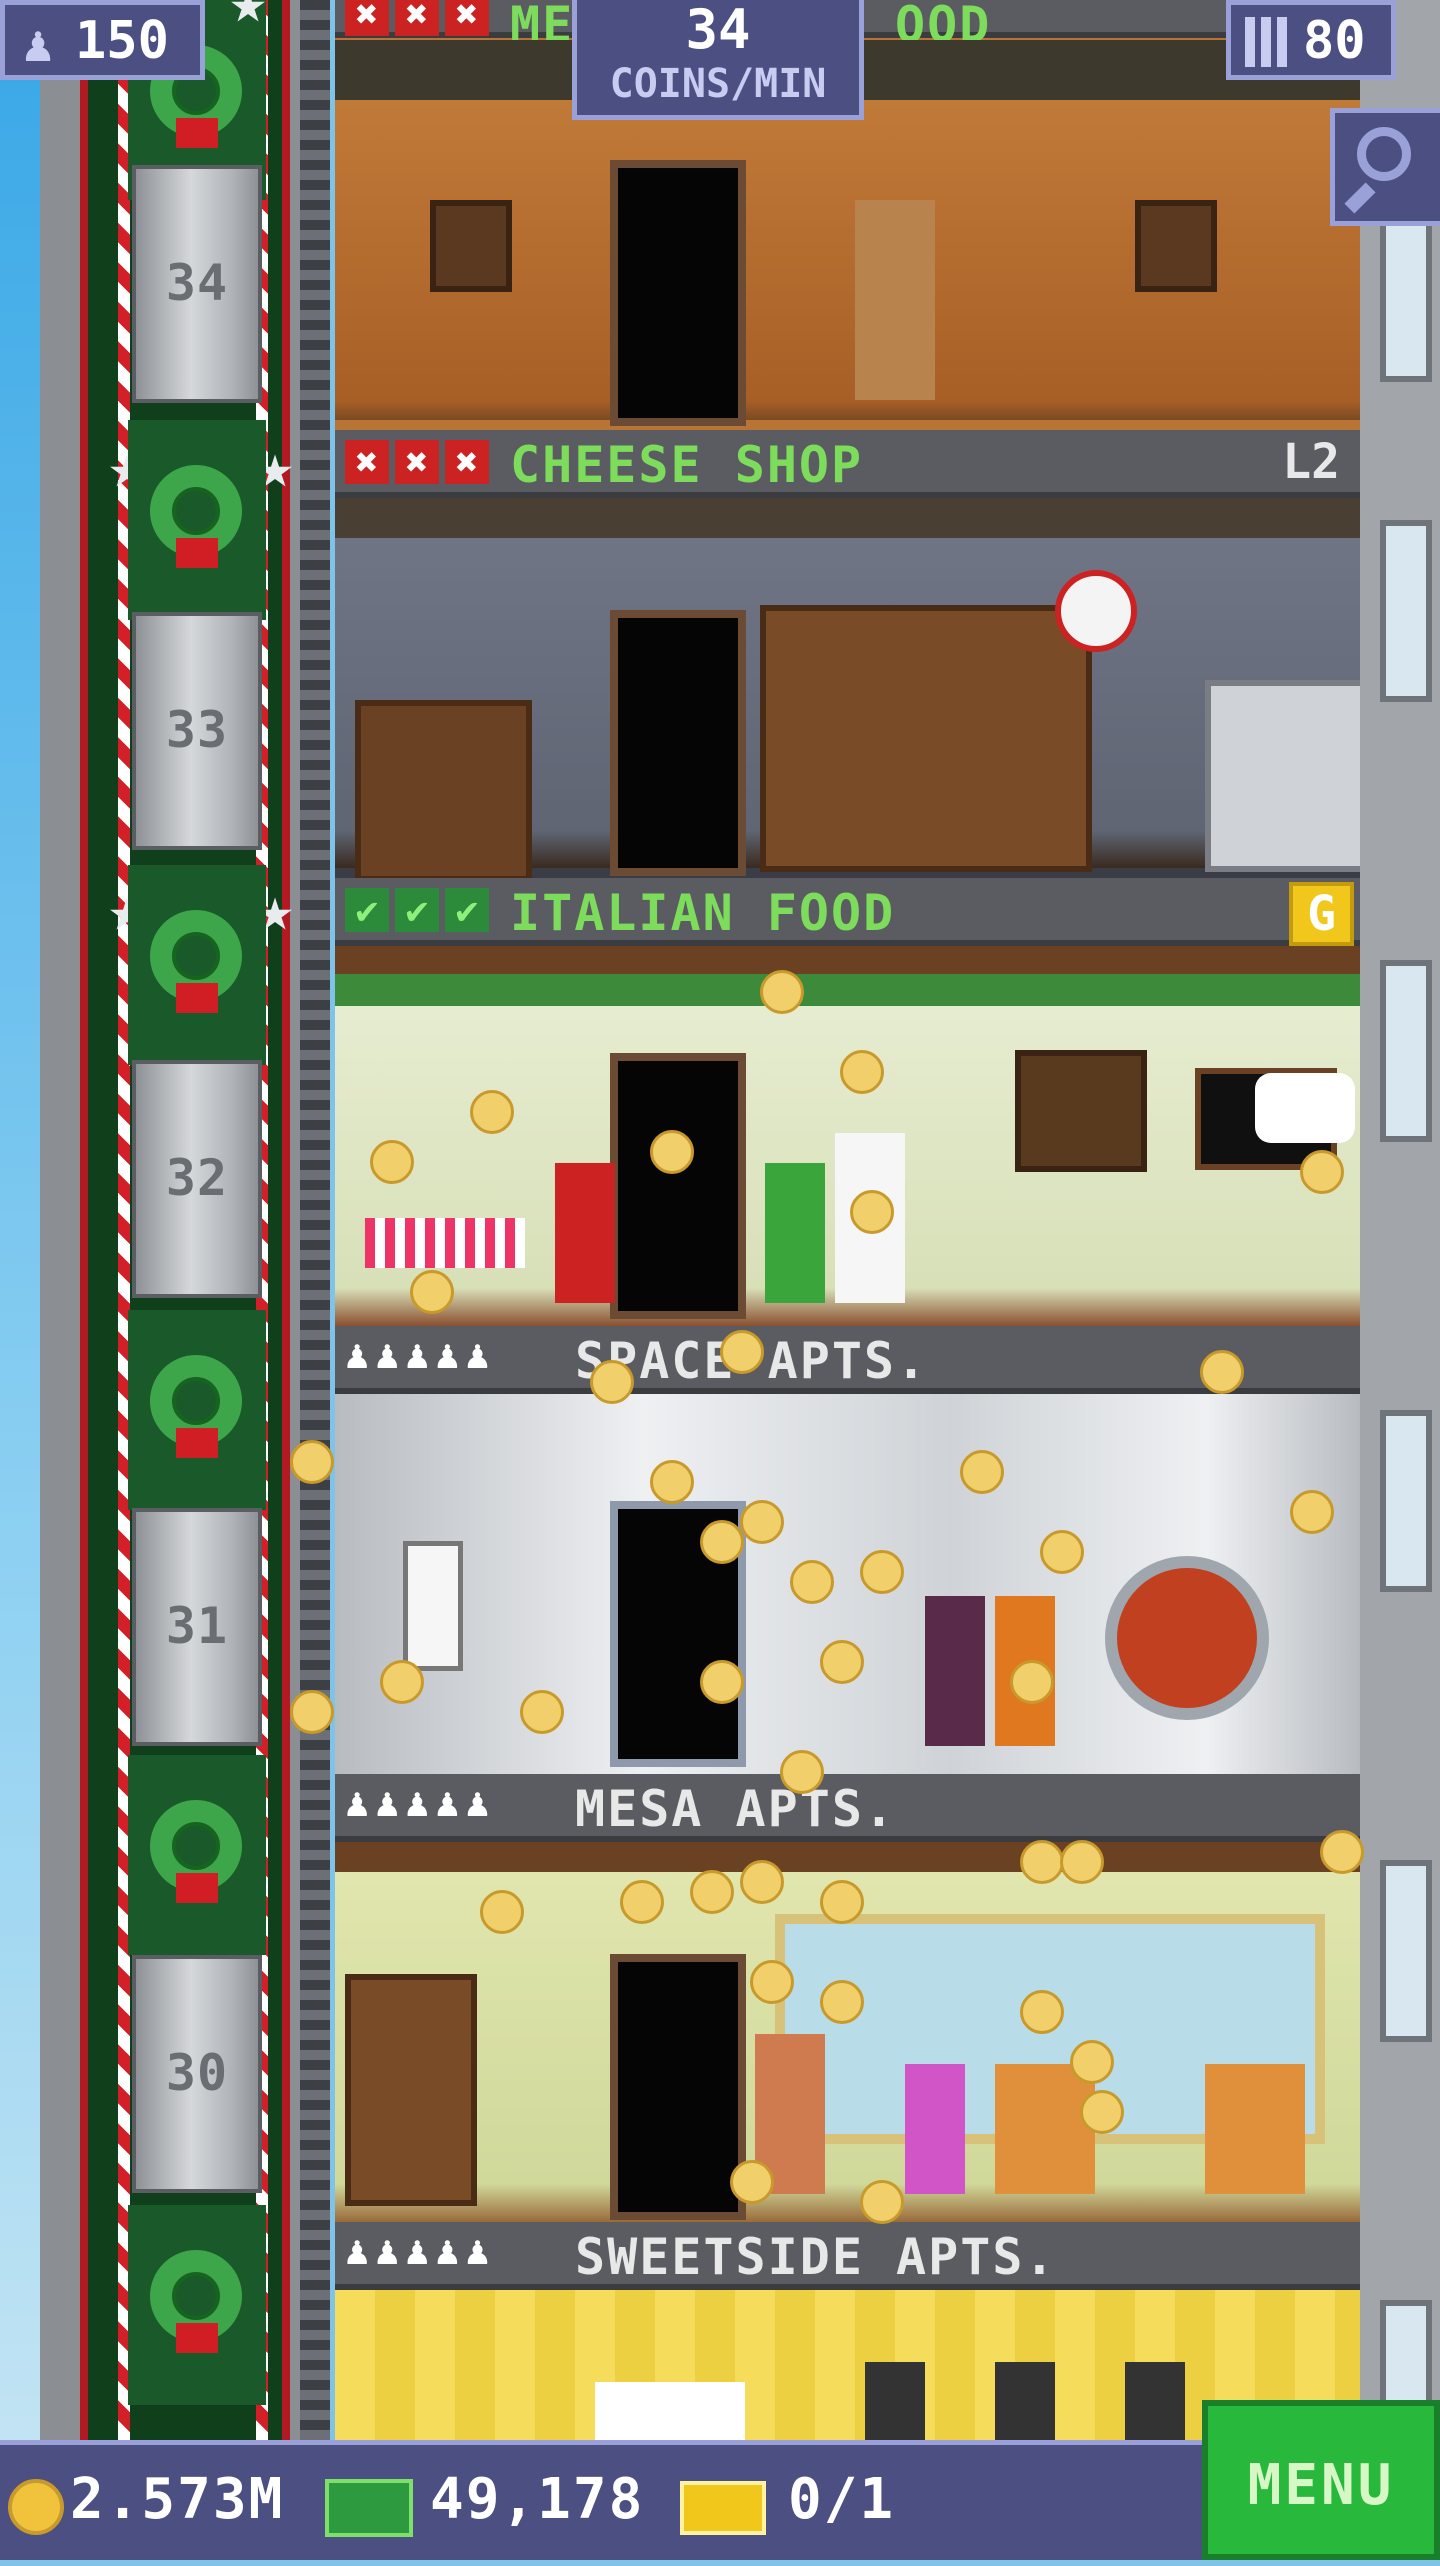 Image resolution: width=1440 pixels, height=2566 pixels. I want to click on bread-shelf, so click(926, 738).